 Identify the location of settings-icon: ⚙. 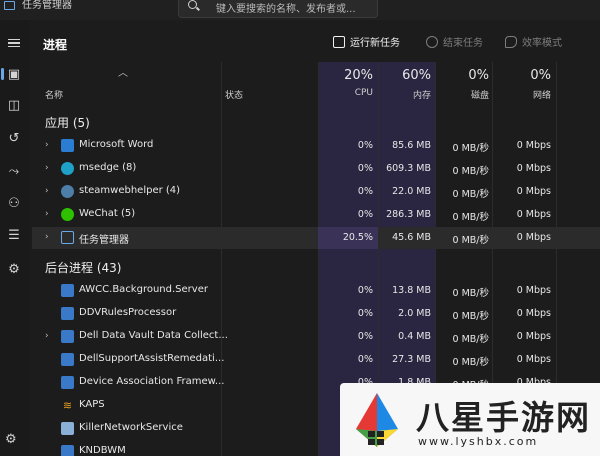
(11, 439).